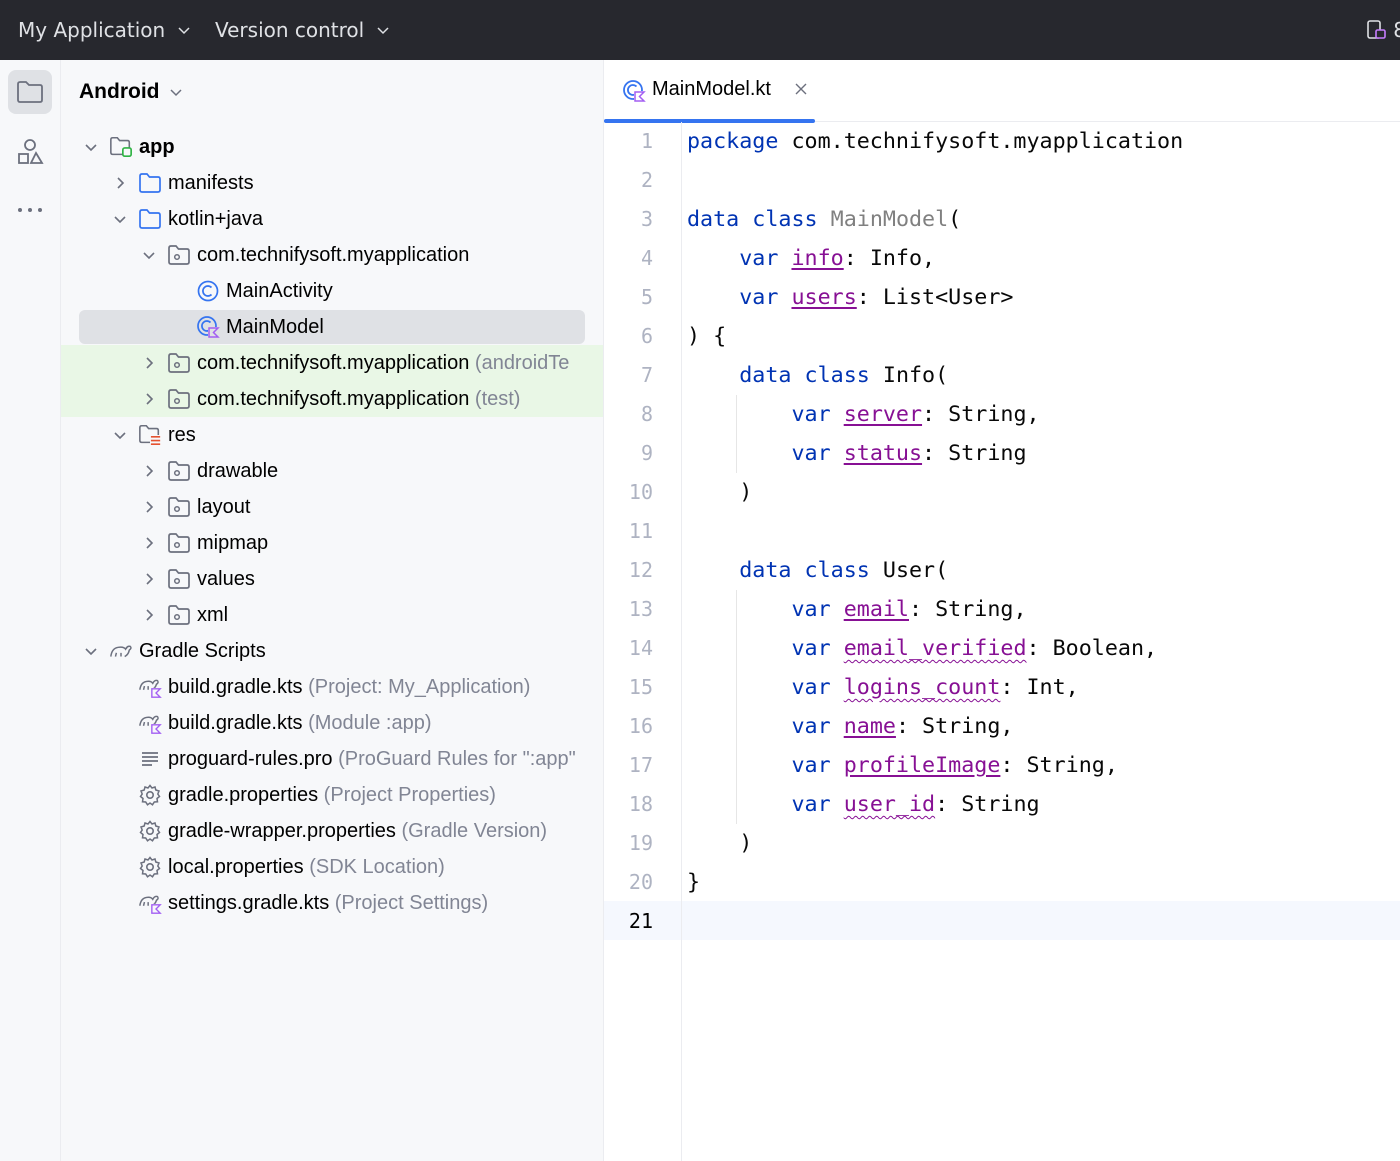 This screenshot has width=1400, height=1161. I want to click on tree-item-name: gradle.properties, so click(243, 795).